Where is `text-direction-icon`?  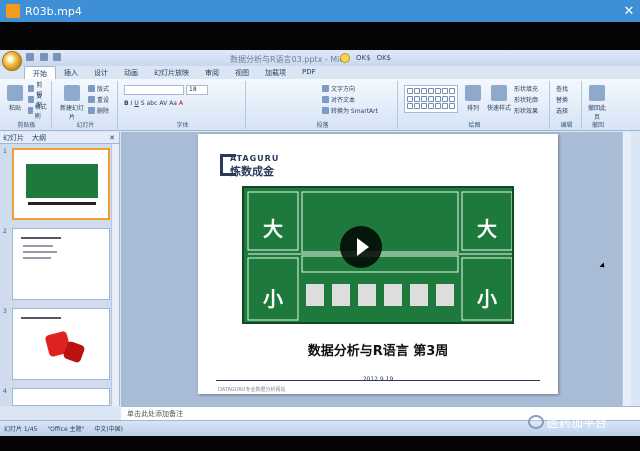
text-direction-icon is located at coordinates (325, 88).